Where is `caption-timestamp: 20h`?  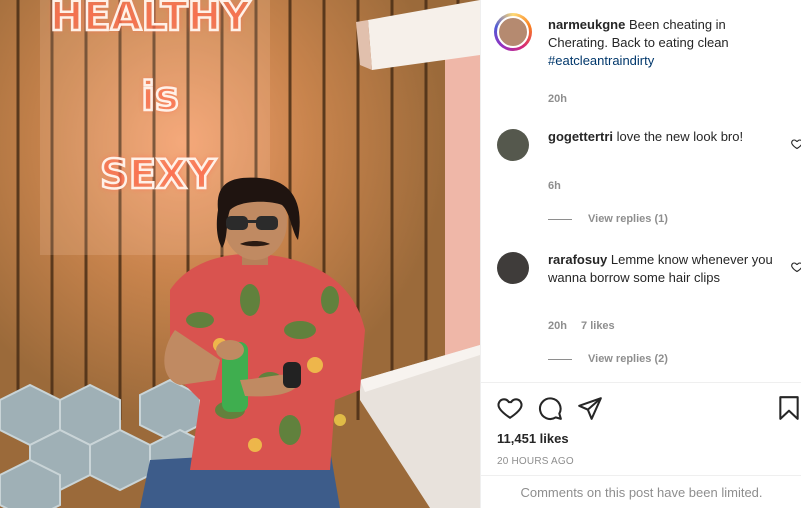 caption-timestamp: 20h is located at coordinates (557, 99).